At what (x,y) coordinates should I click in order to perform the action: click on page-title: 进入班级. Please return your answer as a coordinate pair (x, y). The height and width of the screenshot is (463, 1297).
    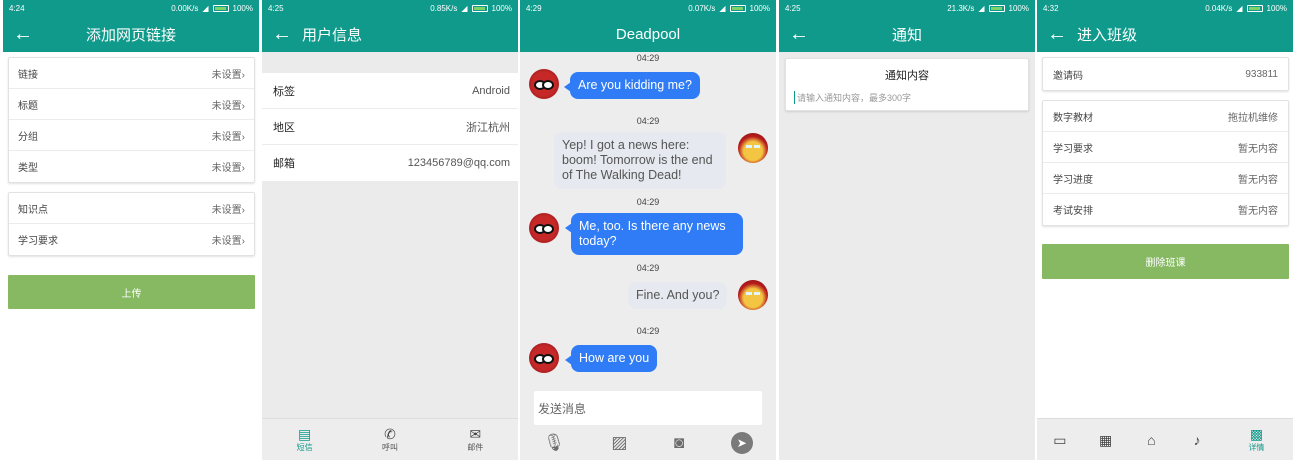
    Looking at the image, I should click on (1107, 35).